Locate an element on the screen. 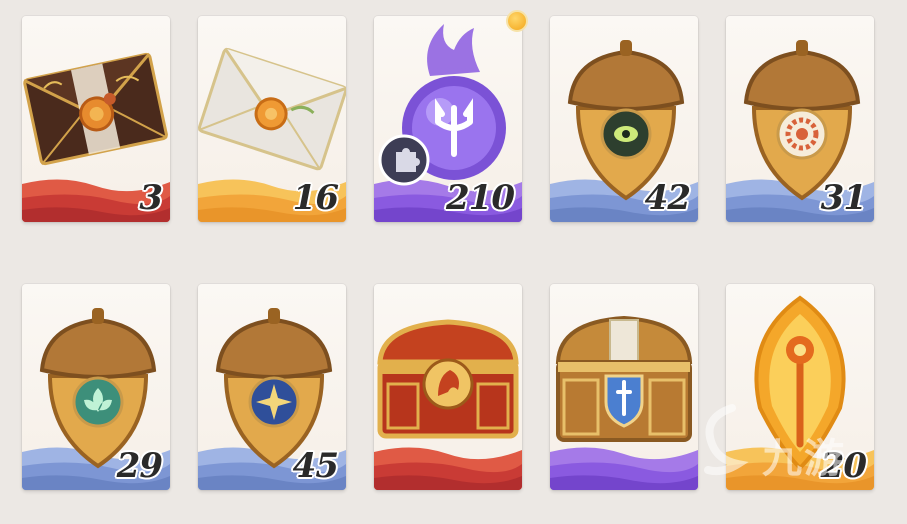 The image size is (907, 524). item-card-white-envelope: 16 is located at coordinates (272, 119).